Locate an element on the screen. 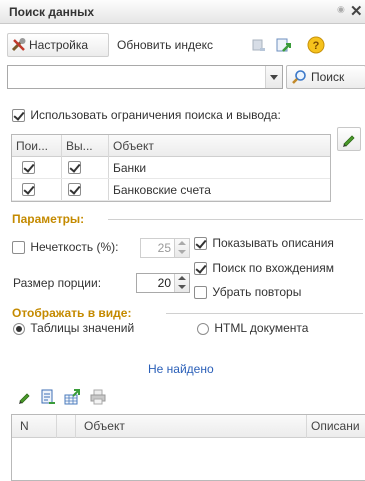  fuzziness-stepper: 25 is located at coordinates (165, 248).